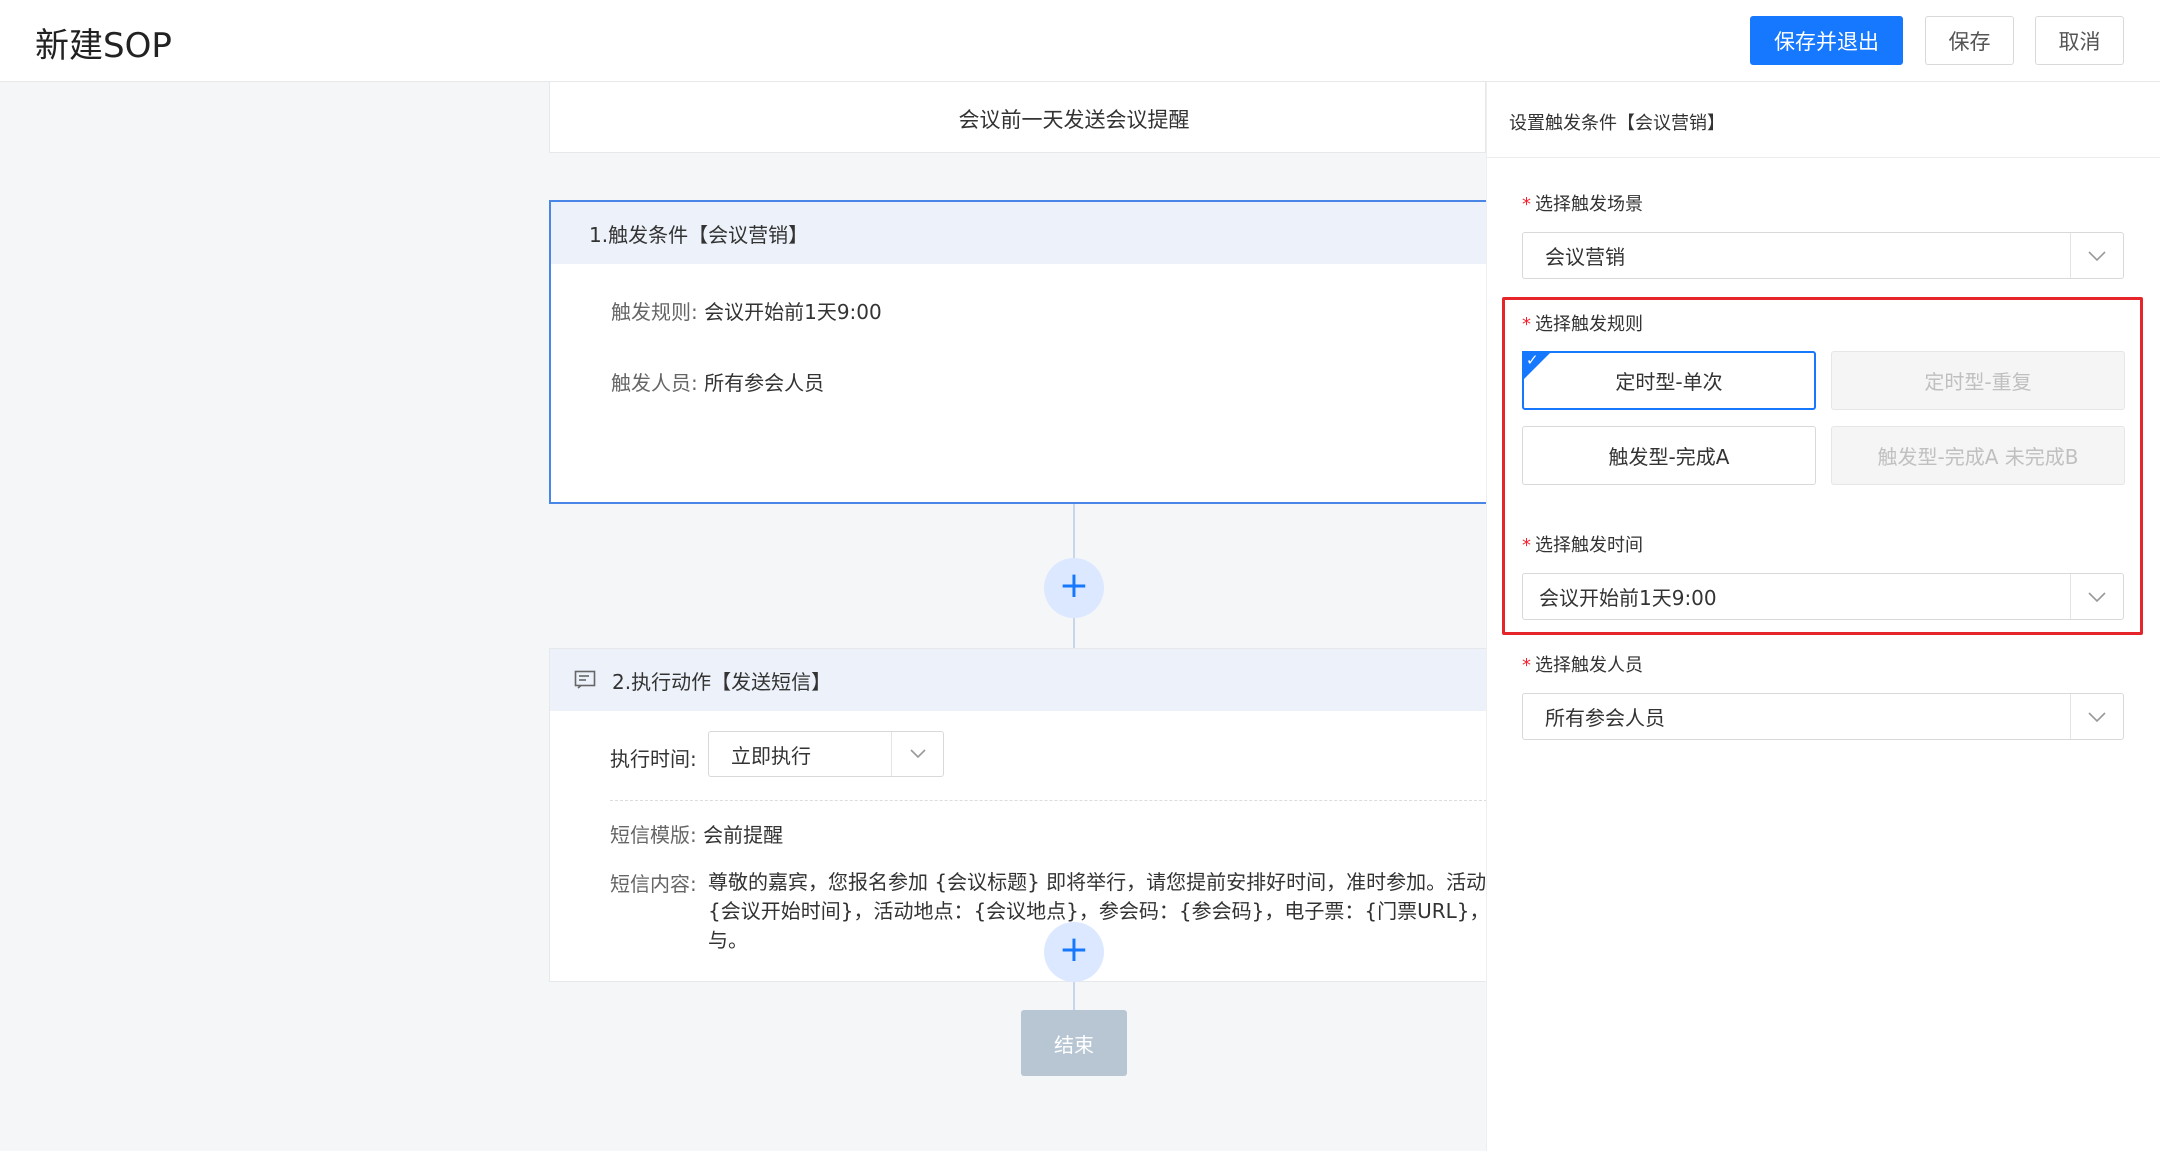 Image resolution: width=2160 pixels, height=1151 pixels. I want to click on trigger-people-row: 触发人员: 所有参会人员, so click(717, 381).